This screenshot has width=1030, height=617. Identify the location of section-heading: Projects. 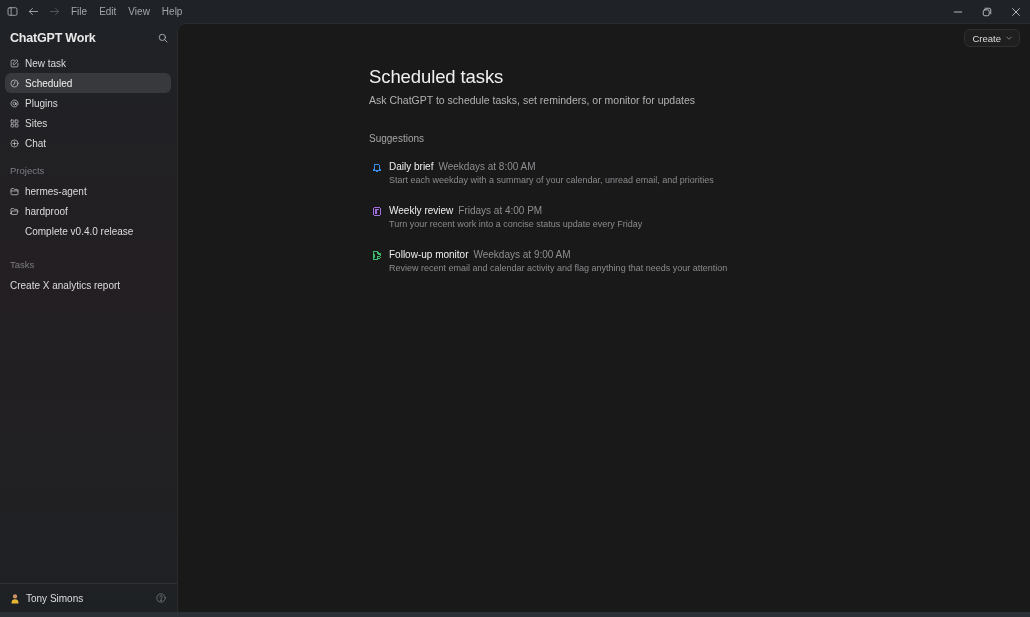
(27, 171).